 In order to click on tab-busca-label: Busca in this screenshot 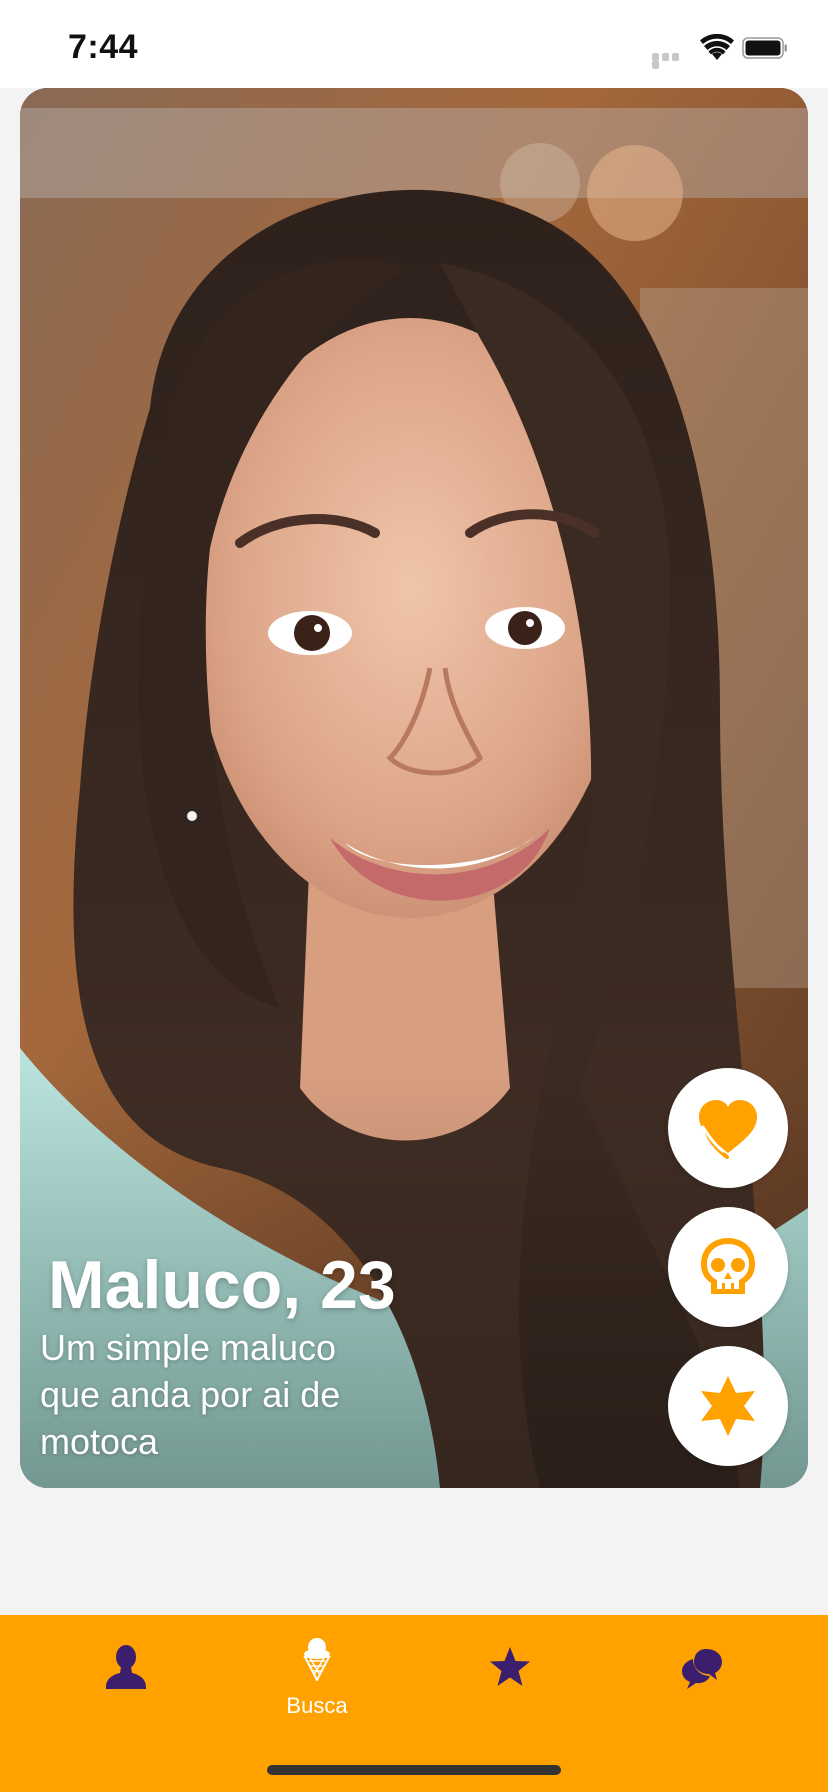, I will do `click(317, 1705)`.